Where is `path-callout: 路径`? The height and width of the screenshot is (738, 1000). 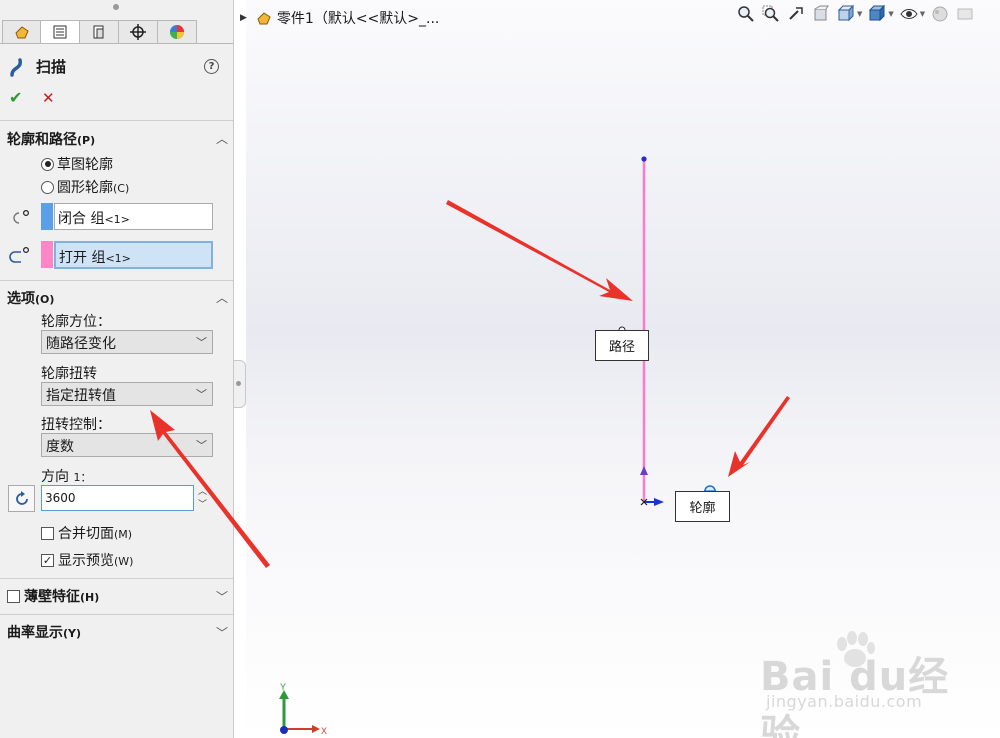
path-callout: 路径 is located at coordinates (622, 345).